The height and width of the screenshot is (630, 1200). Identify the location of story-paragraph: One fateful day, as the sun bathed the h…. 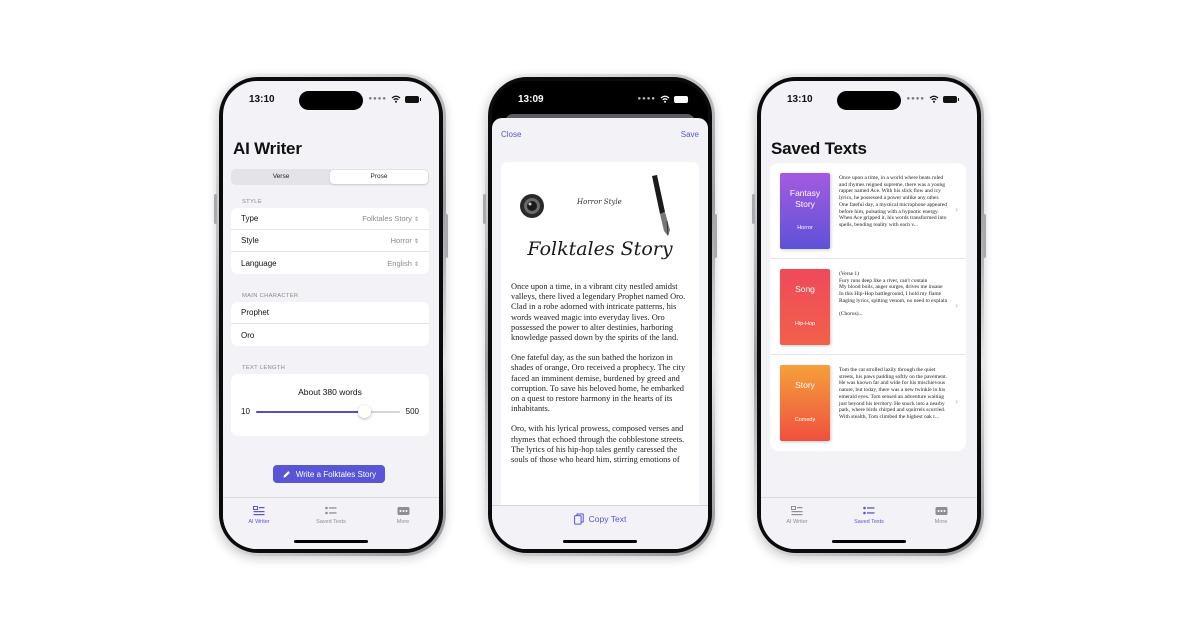
(598, 383).